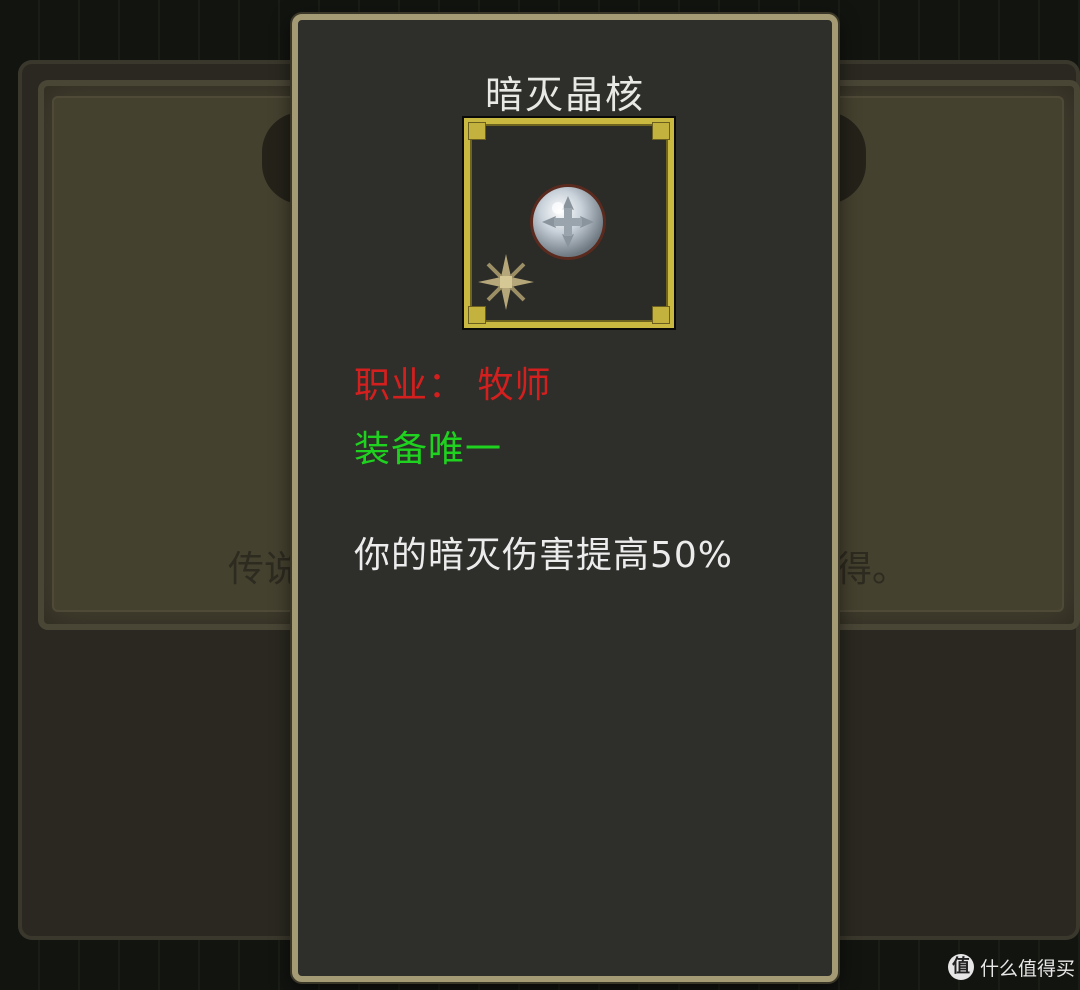  Describe the element at coordinates (661, 315) in the screenshot. I see `frame-corner-bottom-right` at that location.